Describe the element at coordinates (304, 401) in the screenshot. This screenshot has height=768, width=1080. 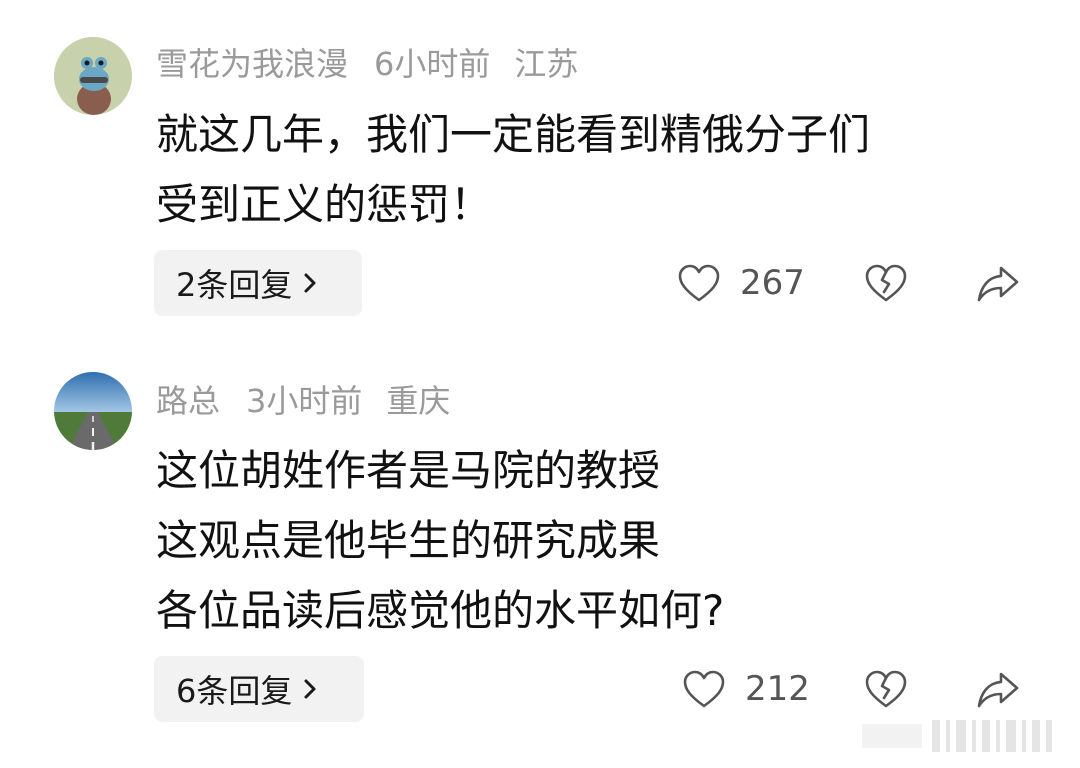
I see `timestamp: 3小时前` at that location.